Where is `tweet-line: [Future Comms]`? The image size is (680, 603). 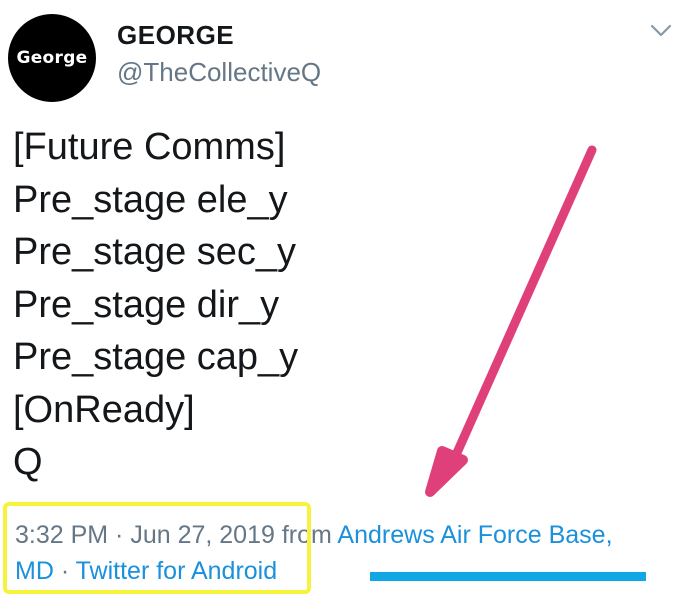
tweet-line: [Future Comms] is located at coordinates (149, 147).